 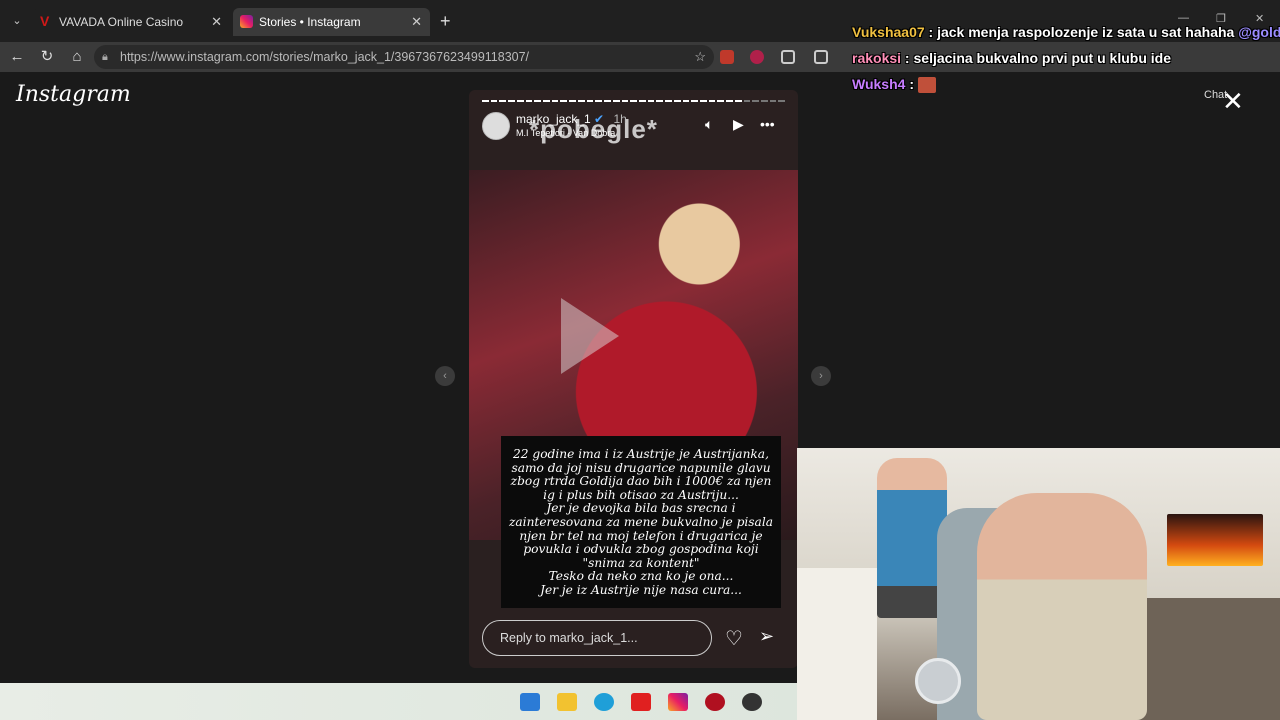 I want to click on previous-story-arrow-icon: ‹, so click(x=445, y=376).